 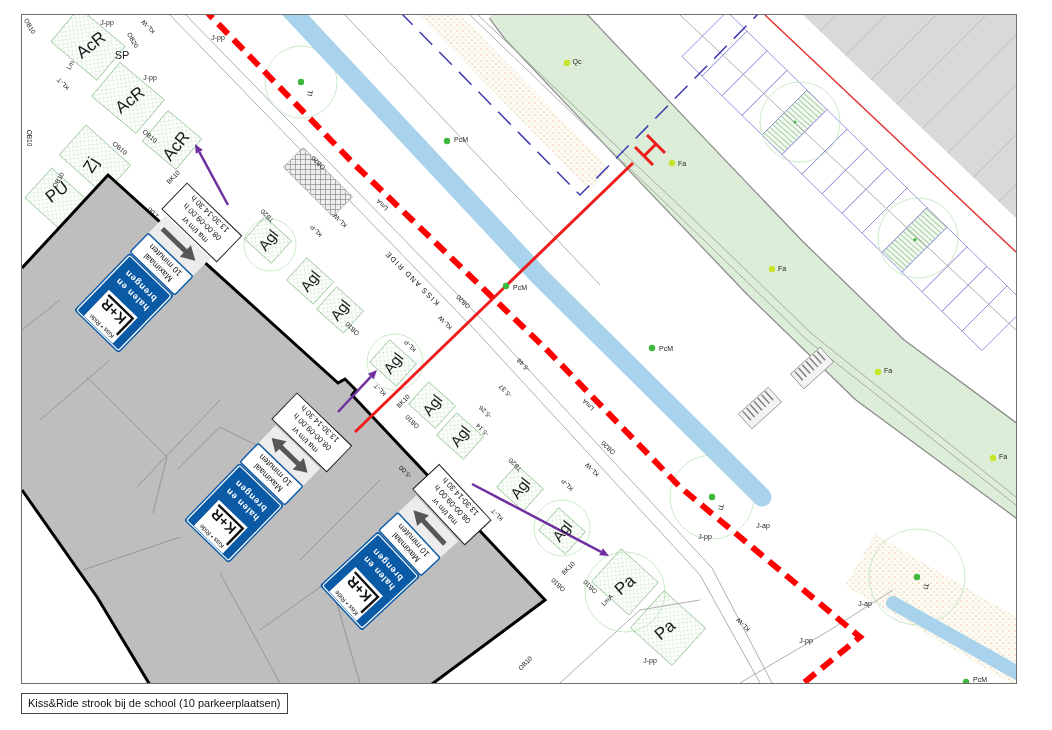 What do you see at coordinates (154, 703) in the screenshot?
I see `map-caption: Kiss&Ride strook bij de school (10 parkeerplaatsen)` at bounding box center [154, 703].